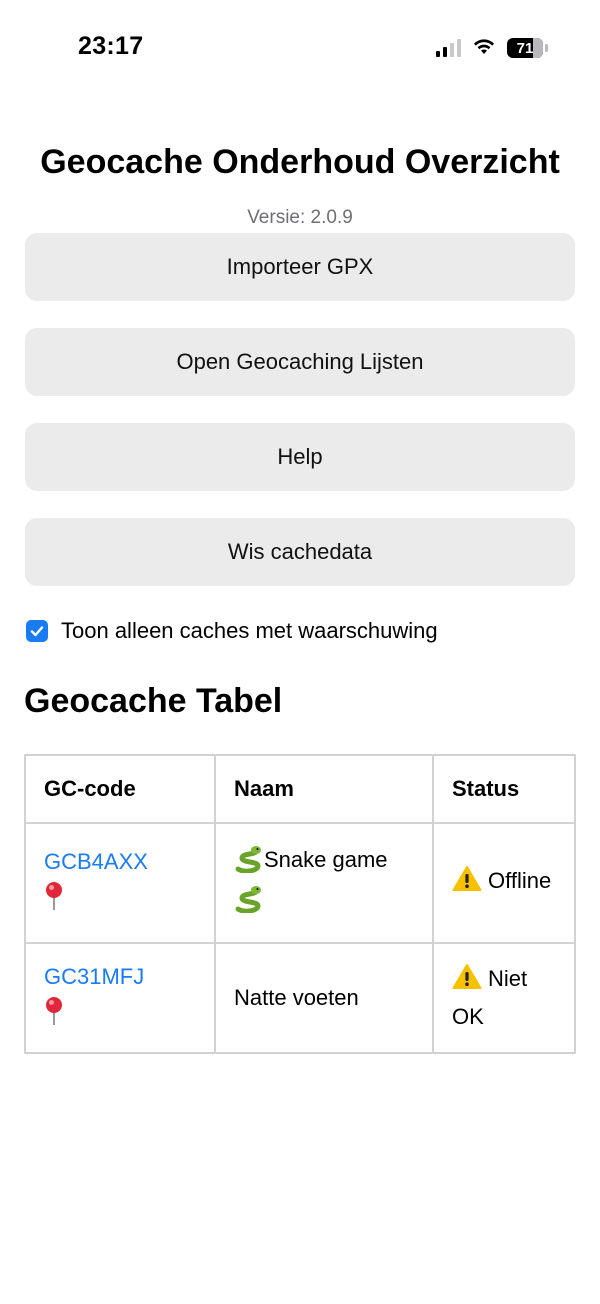  What do you see at coordinates (300, 457) in the screenshot?
I see `help-button: Help` at bounding box center [300, 457].